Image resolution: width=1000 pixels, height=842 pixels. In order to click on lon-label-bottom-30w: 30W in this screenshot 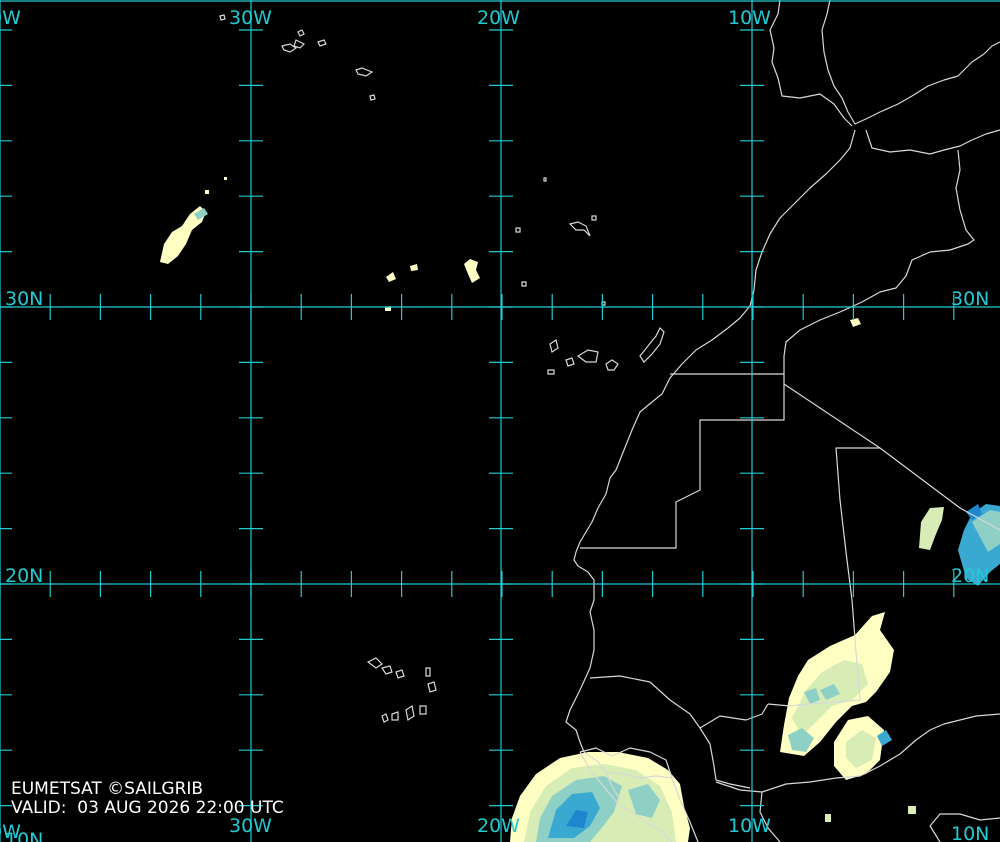, I will do `click(250, 826)`.